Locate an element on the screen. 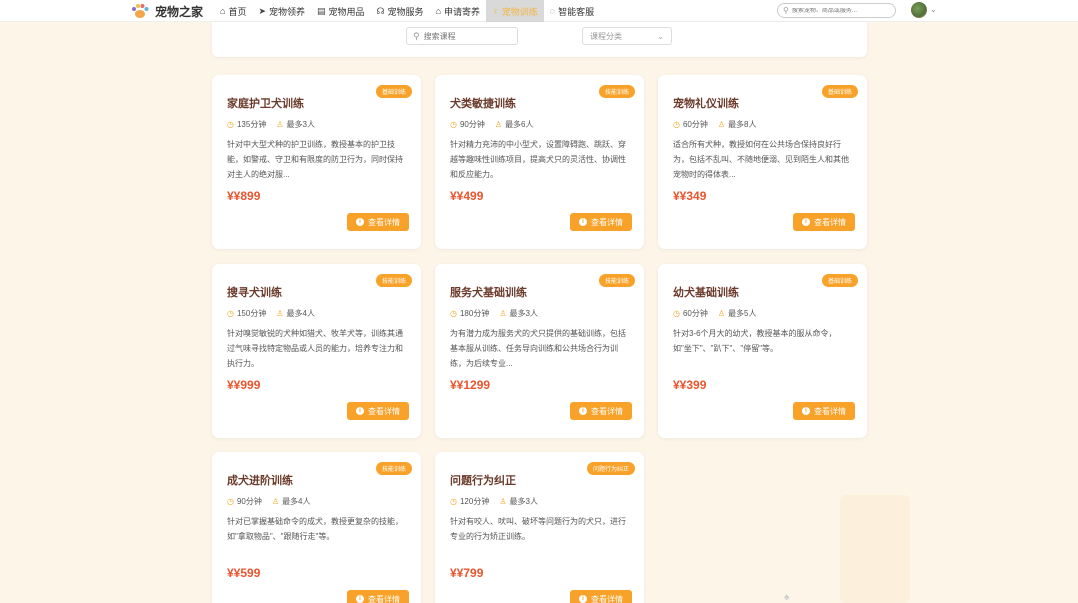  nav-item-home: ⌂ 首页 is located at coordinates (233, 11).